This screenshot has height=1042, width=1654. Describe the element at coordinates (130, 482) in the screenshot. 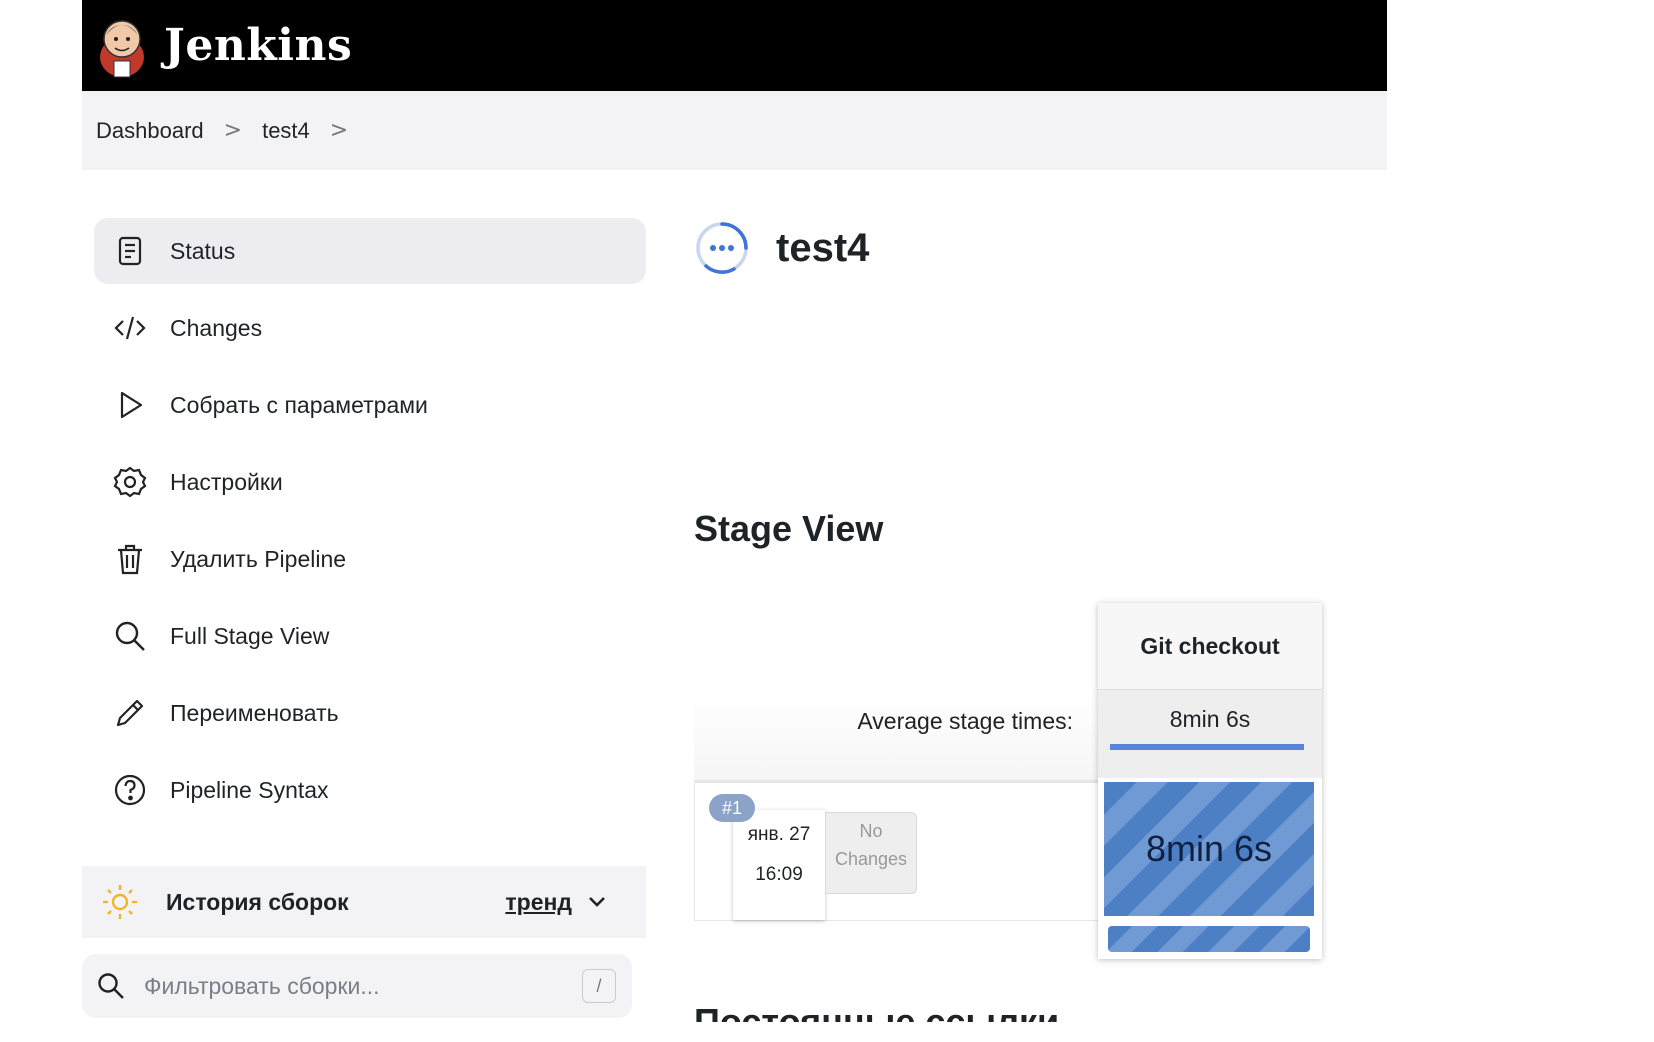

I see `gear-icon` at that location.